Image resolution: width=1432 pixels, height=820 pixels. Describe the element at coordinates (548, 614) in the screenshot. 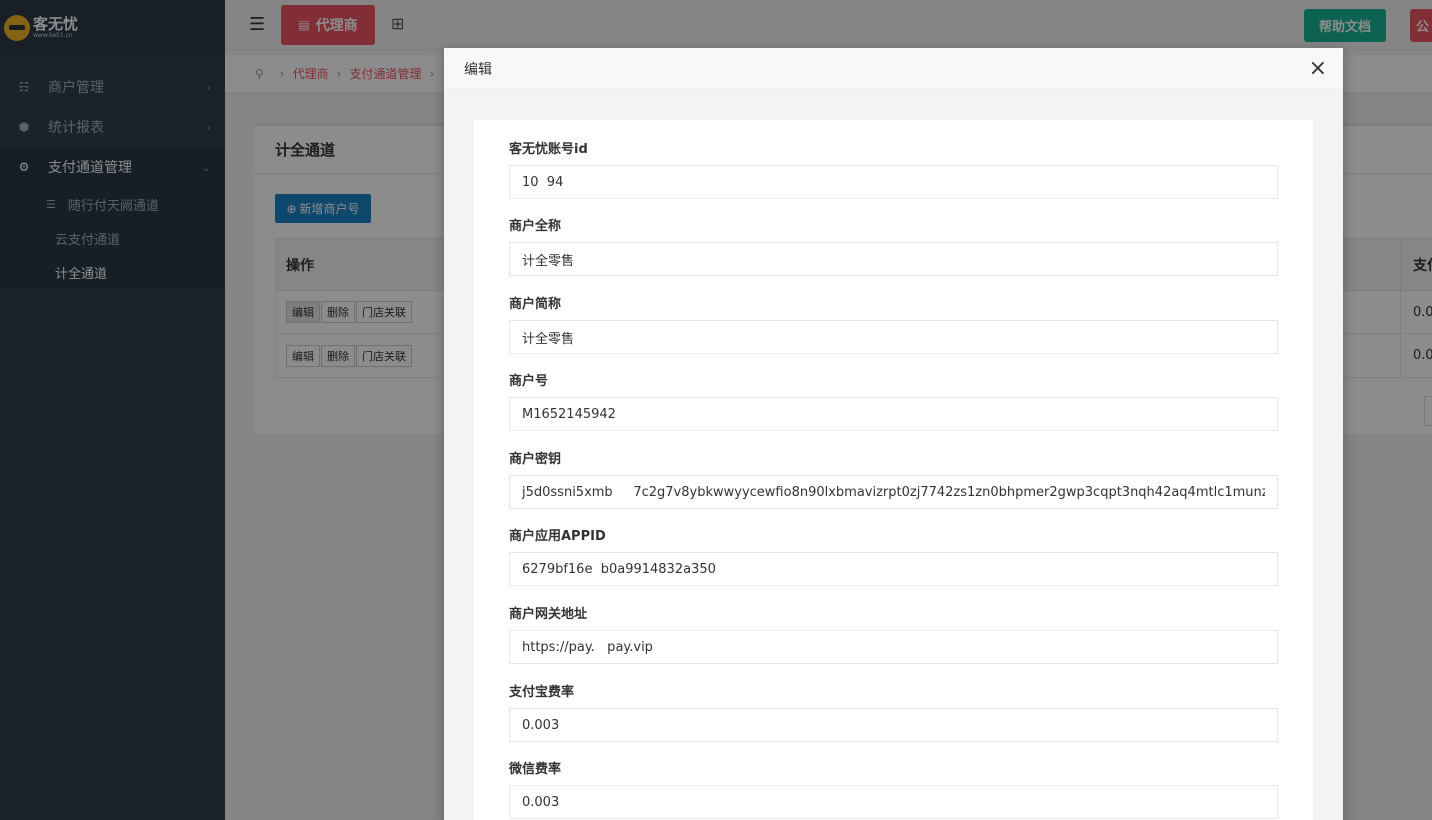

I see `field-label: 商户网关地址` at that location.